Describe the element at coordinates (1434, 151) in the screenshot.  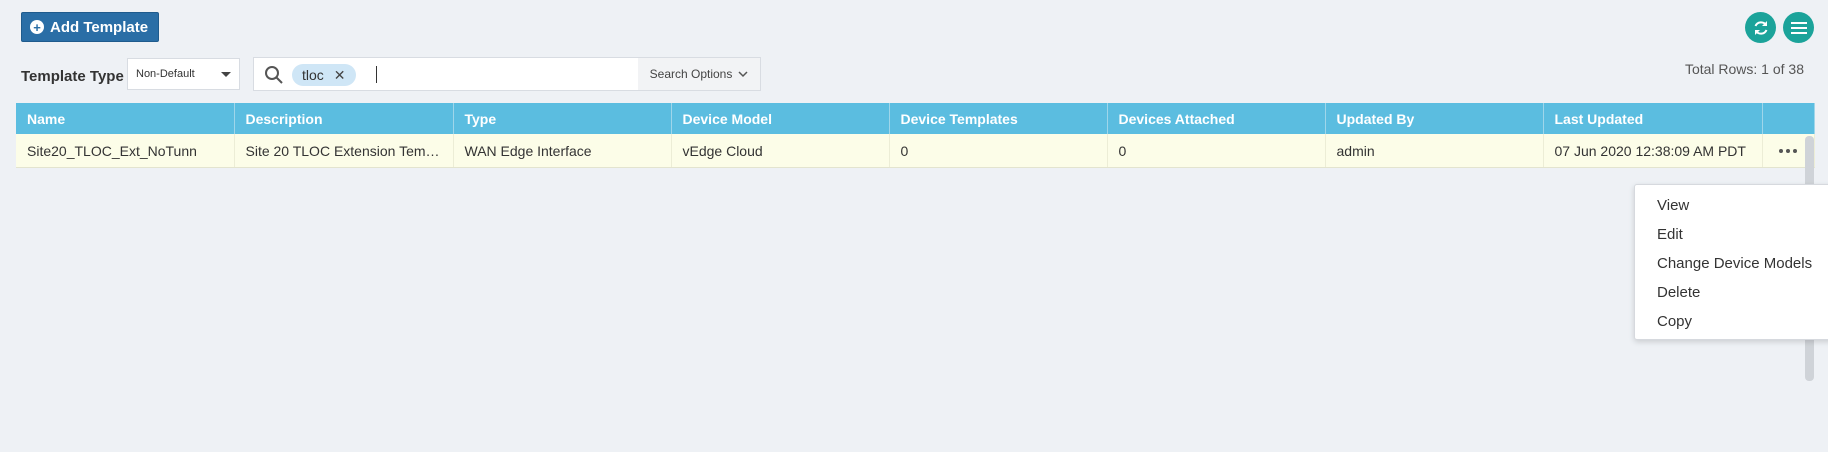
I see `cell-updated-by: admin` at that location.